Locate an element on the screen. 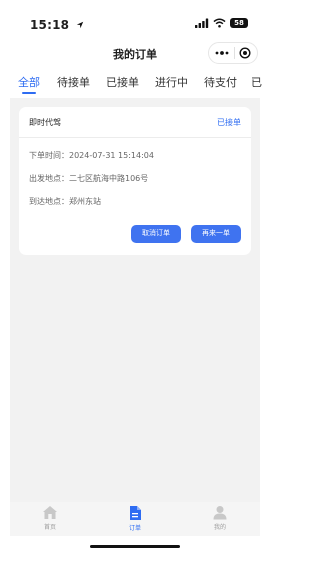  order-card-header: 即时代驾 已接单 is located at coordinates (135, 122).